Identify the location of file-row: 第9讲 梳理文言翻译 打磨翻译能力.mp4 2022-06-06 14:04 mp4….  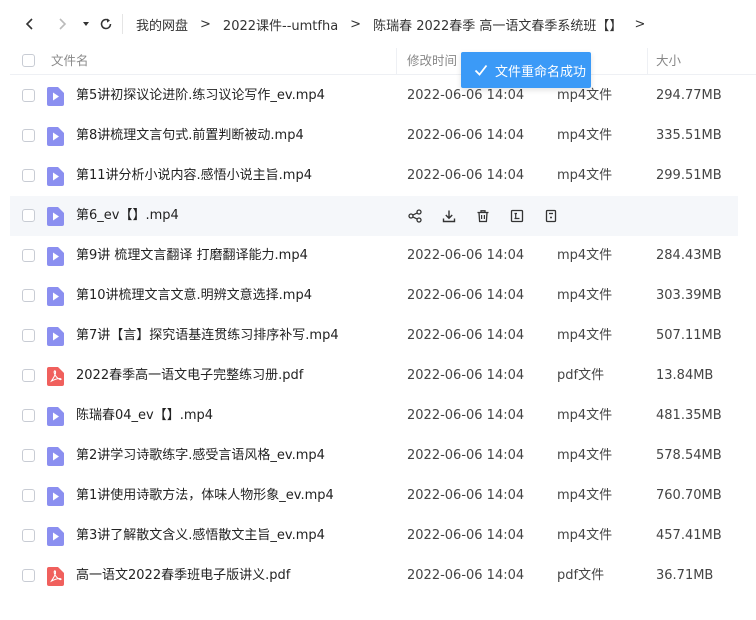
(374, 256).